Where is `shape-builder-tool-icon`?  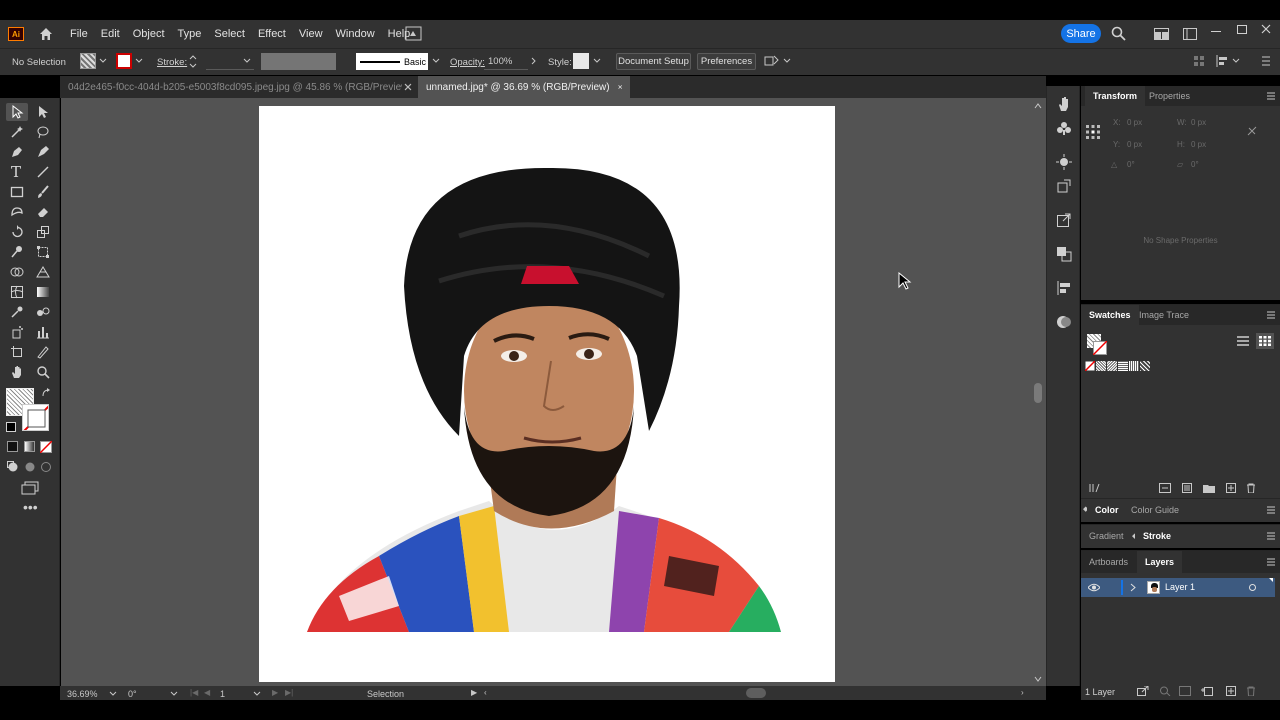
shape-builder-tool-icon is located at coordinates (17, 272).